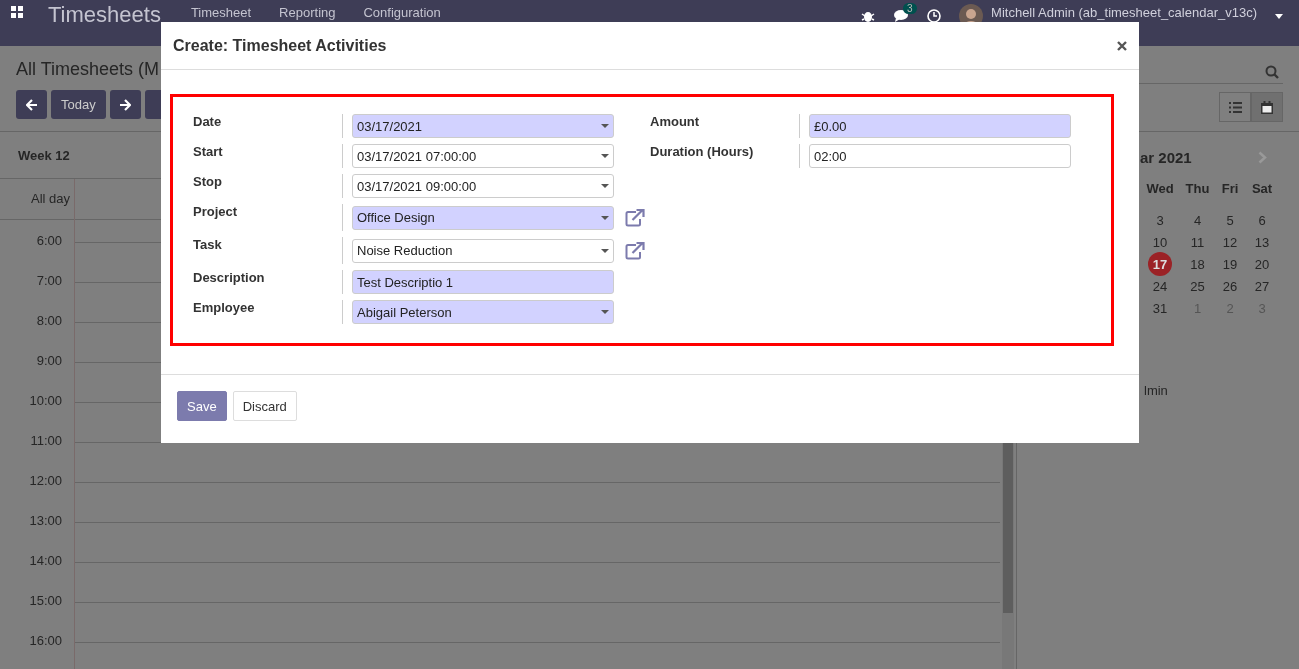  I want to click on field-label: Description, so click(268, 282).